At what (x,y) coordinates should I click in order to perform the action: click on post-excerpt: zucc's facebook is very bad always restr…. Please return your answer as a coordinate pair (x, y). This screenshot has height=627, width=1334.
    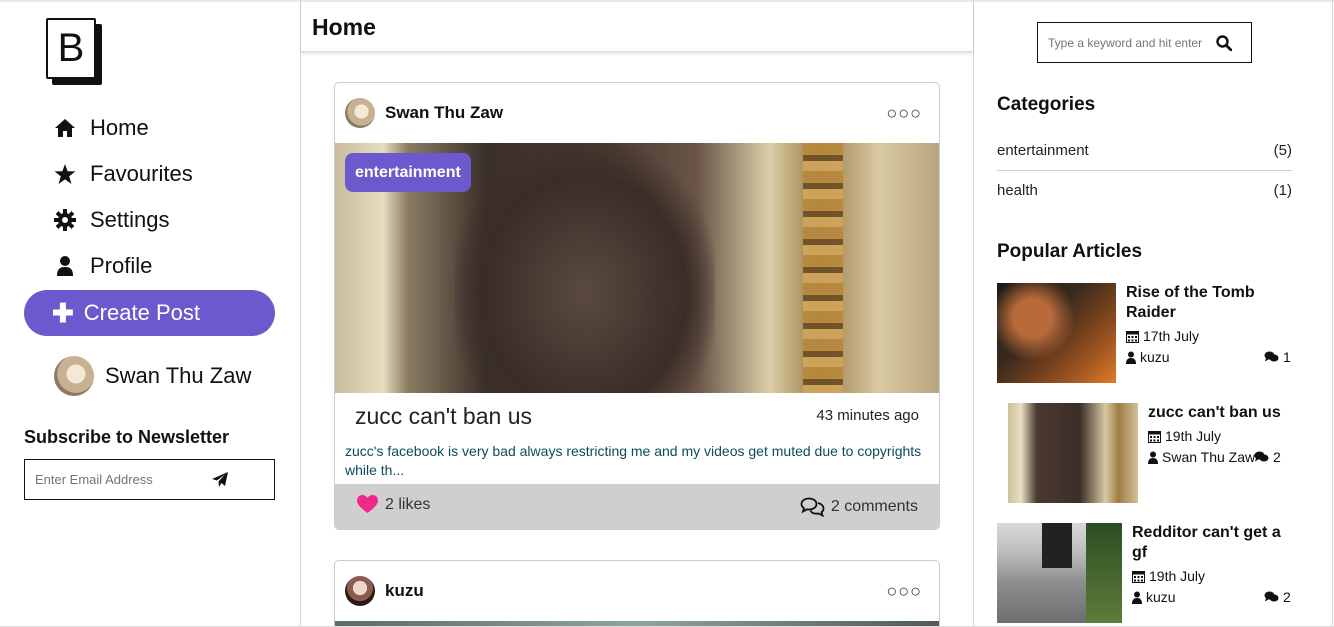
    Looking at the image, I should click on (633, 460).